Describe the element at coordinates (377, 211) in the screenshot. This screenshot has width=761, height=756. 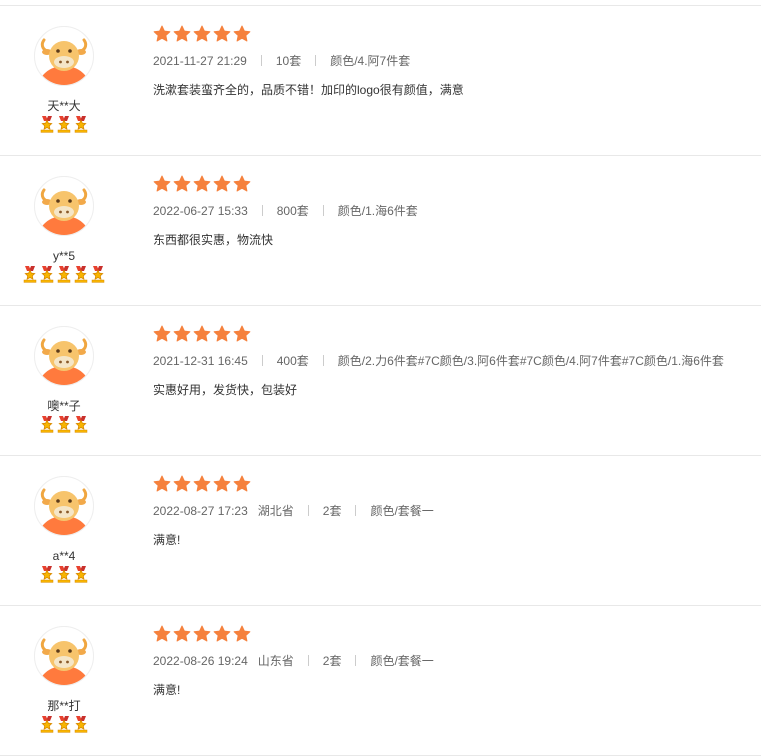
I see `product-spec: 颜色/1.海6件套` at that location.